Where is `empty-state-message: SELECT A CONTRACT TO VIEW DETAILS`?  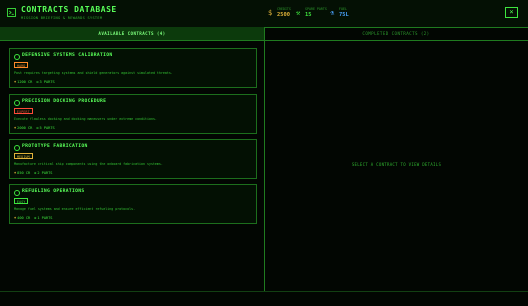 empty-state-message: SELECT A CONTRACT TO VIEW DETAILS is located at coordinates (396, 164).